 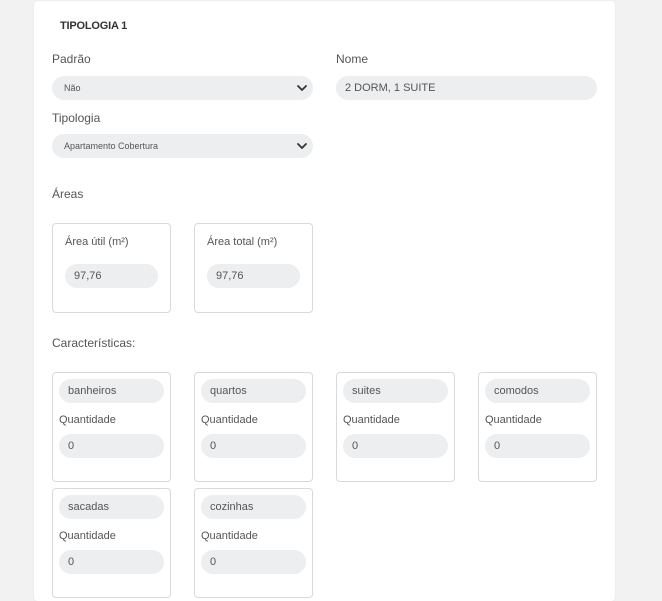 I want to click on caracteristica-name-input: sacadas, so click(x=111, y=507).